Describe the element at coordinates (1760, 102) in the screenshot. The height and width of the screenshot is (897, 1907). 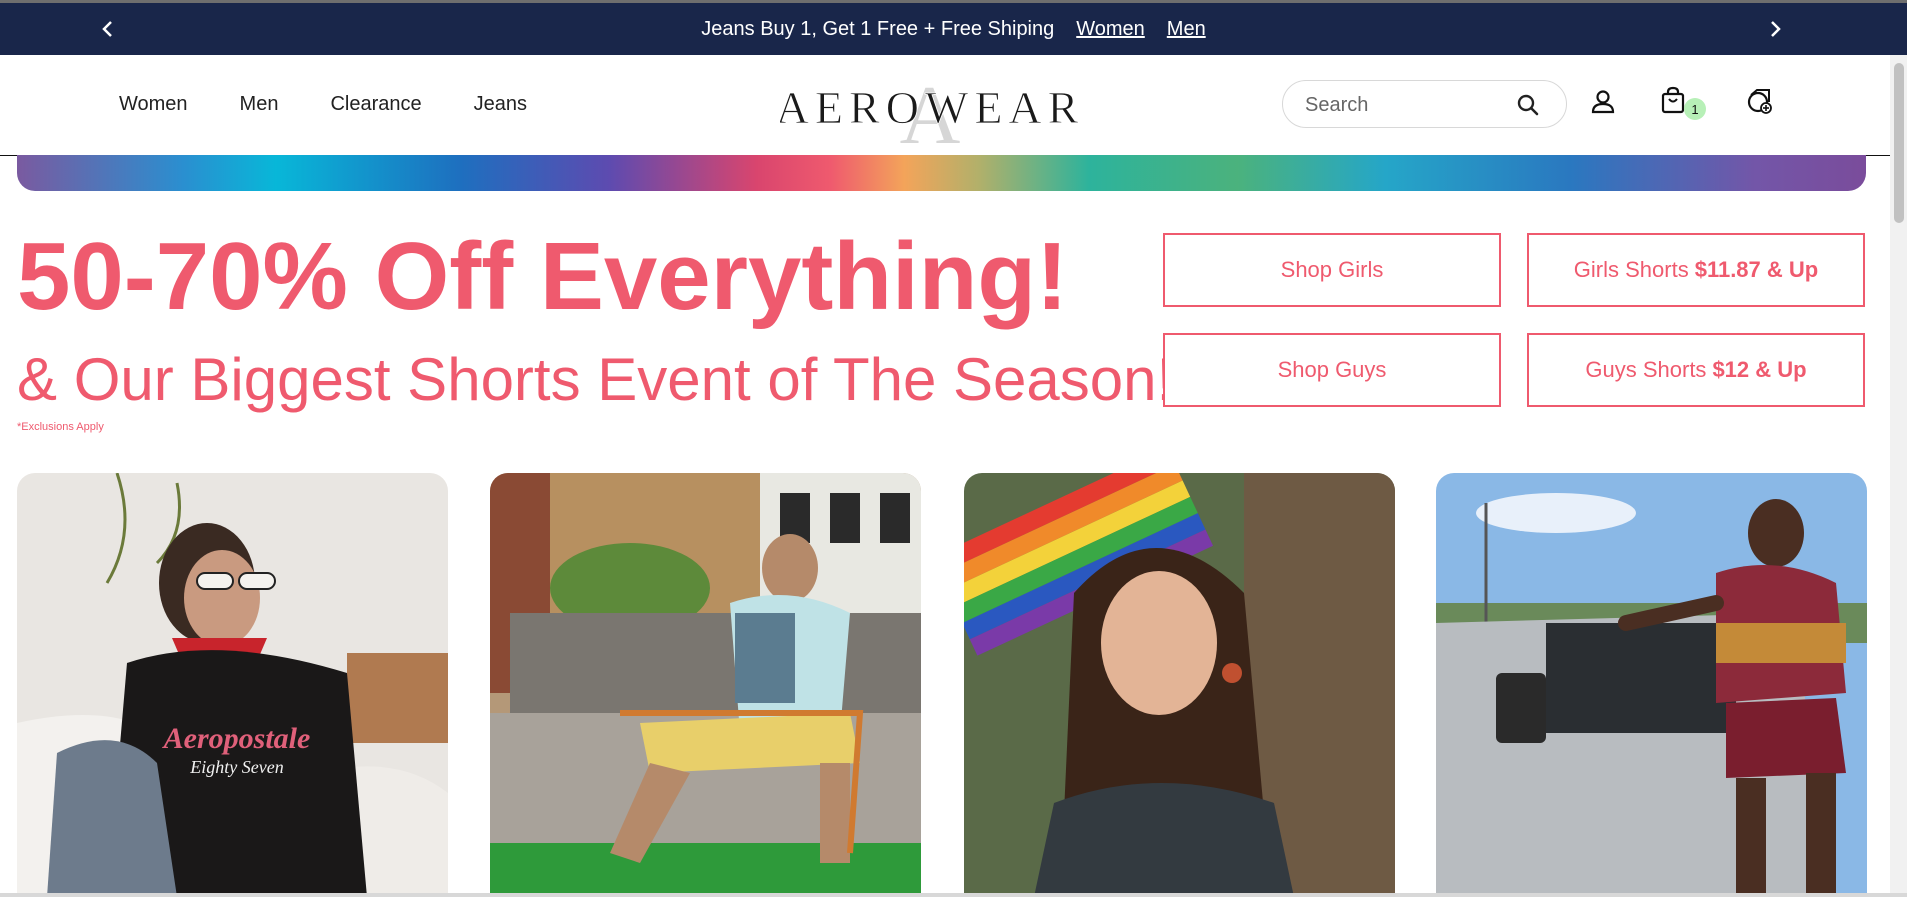
I see `rewards-icon` at that location.